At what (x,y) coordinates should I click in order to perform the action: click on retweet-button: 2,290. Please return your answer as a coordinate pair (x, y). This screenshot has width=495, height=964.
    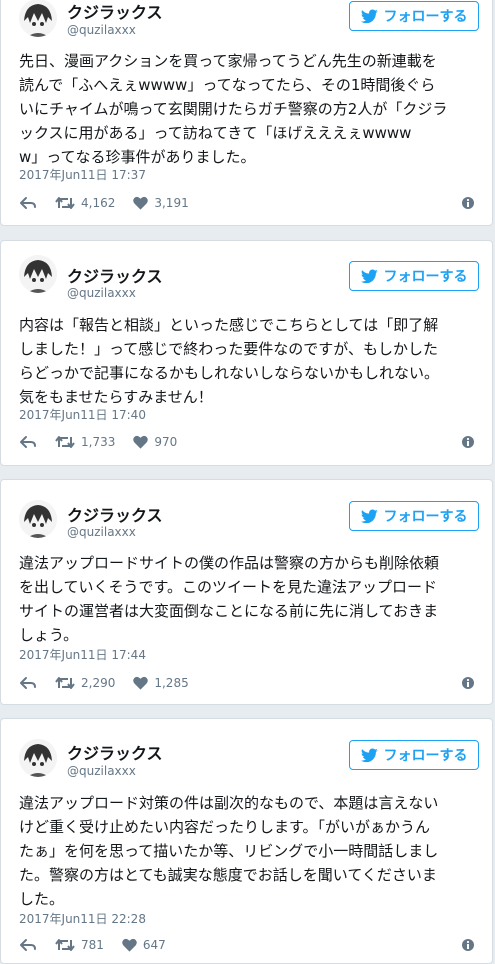
    Looking at the image, I should click on (85, 683).